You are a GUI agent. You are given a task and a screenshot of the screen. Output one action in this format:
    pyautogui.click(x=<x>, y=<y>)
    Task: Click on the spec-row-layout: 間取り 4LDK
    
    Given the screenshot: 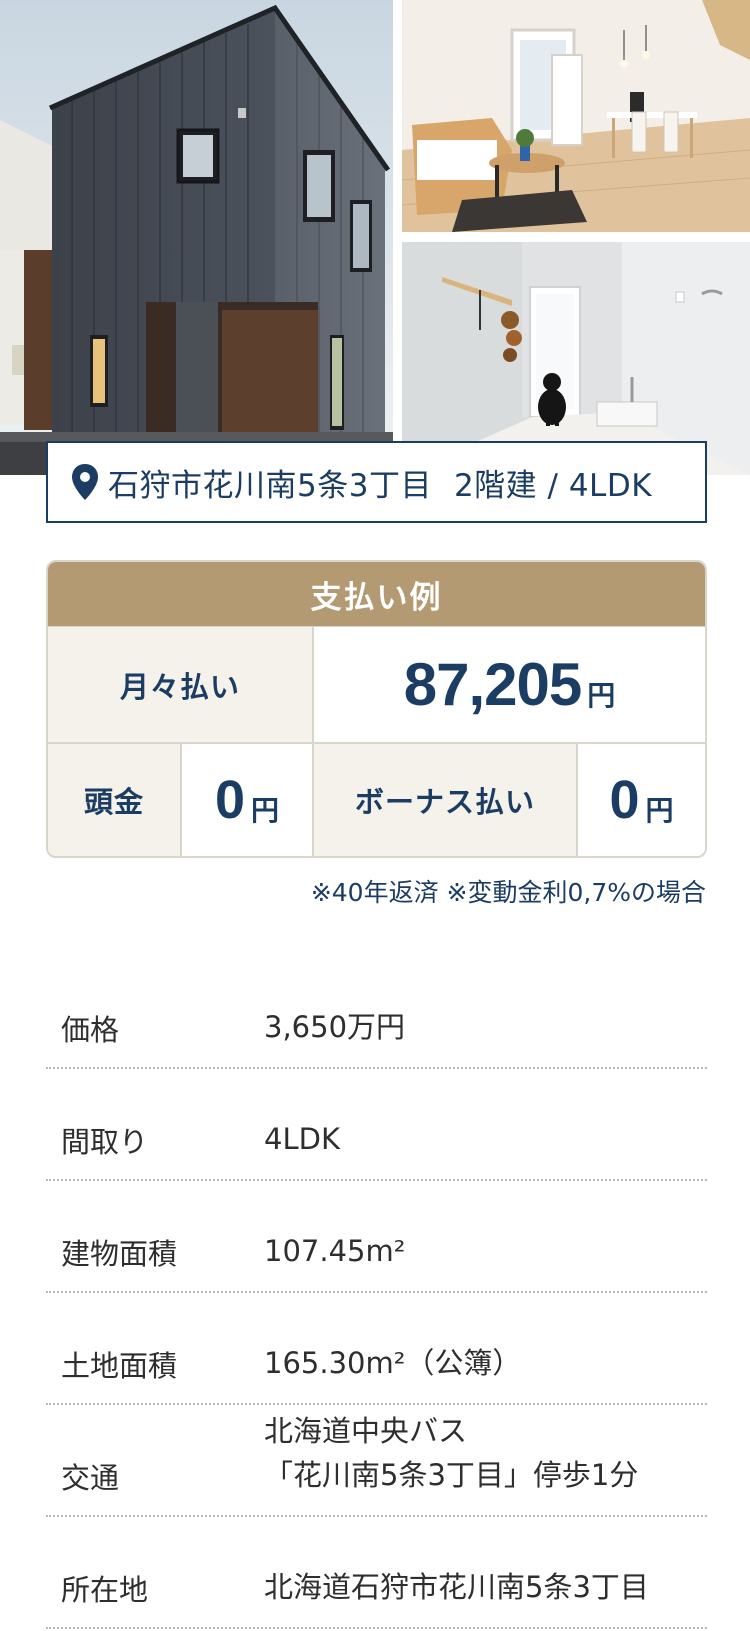 What is the action you would take?
    pyautogui.click(x=376, y=1125)
    